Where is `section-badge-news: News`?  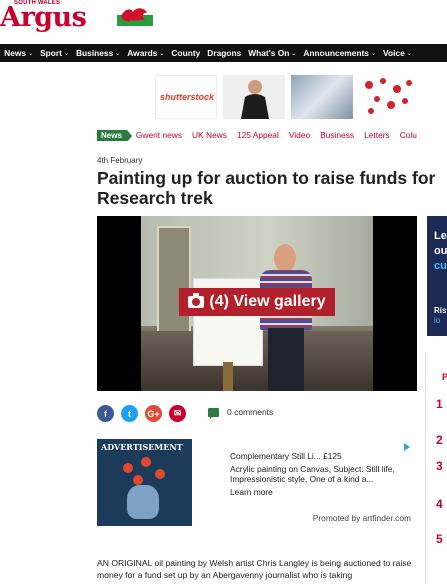 section-badge-news: News is located at coordinates (114, 135).